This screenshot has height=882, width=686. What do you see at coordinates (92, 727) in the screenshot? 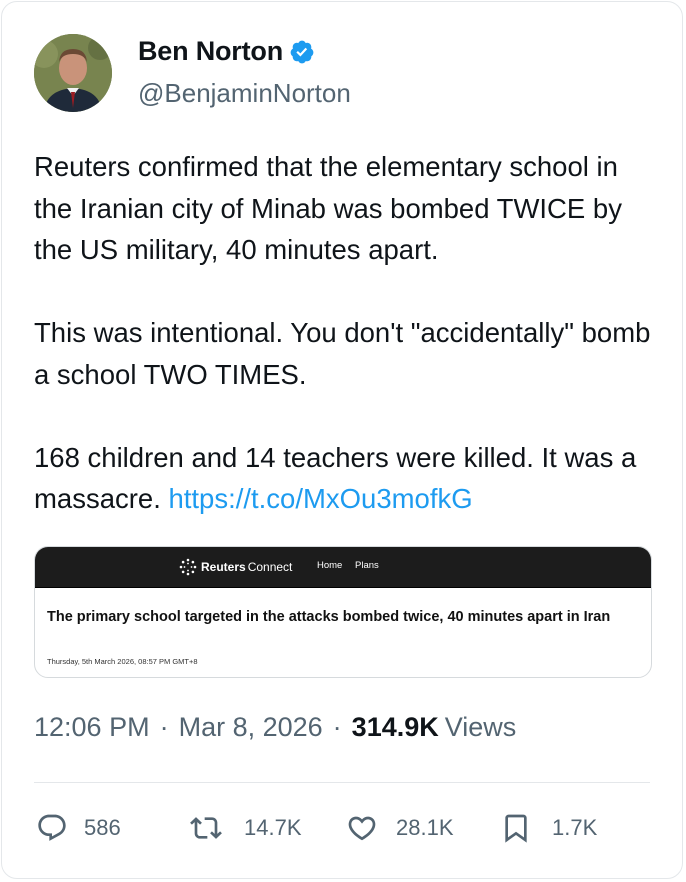
I see `tweet-time: 12:06 PM` at bounding box center [92, 727].